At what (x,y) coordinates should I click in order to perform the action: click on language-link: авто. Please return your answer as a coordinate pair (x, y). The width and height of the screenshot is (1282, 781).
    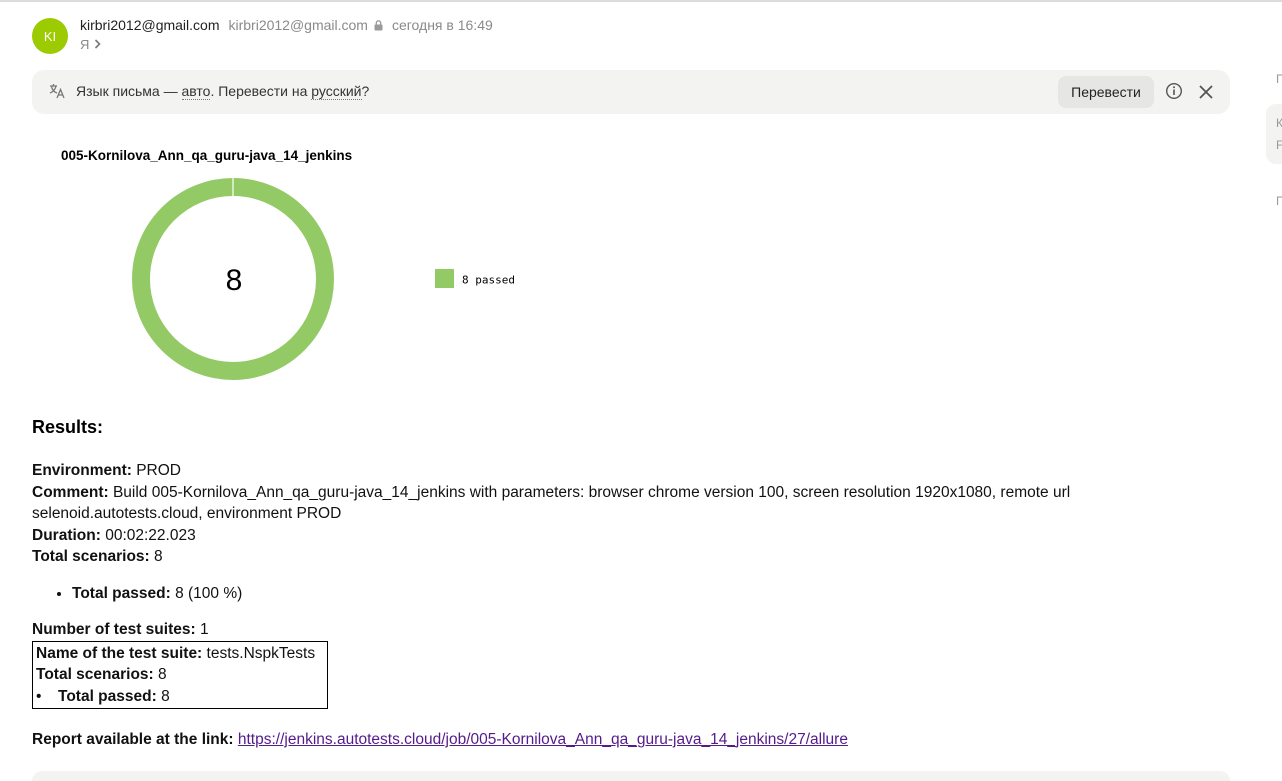
    Looking at the image, I should click on (196, 91).